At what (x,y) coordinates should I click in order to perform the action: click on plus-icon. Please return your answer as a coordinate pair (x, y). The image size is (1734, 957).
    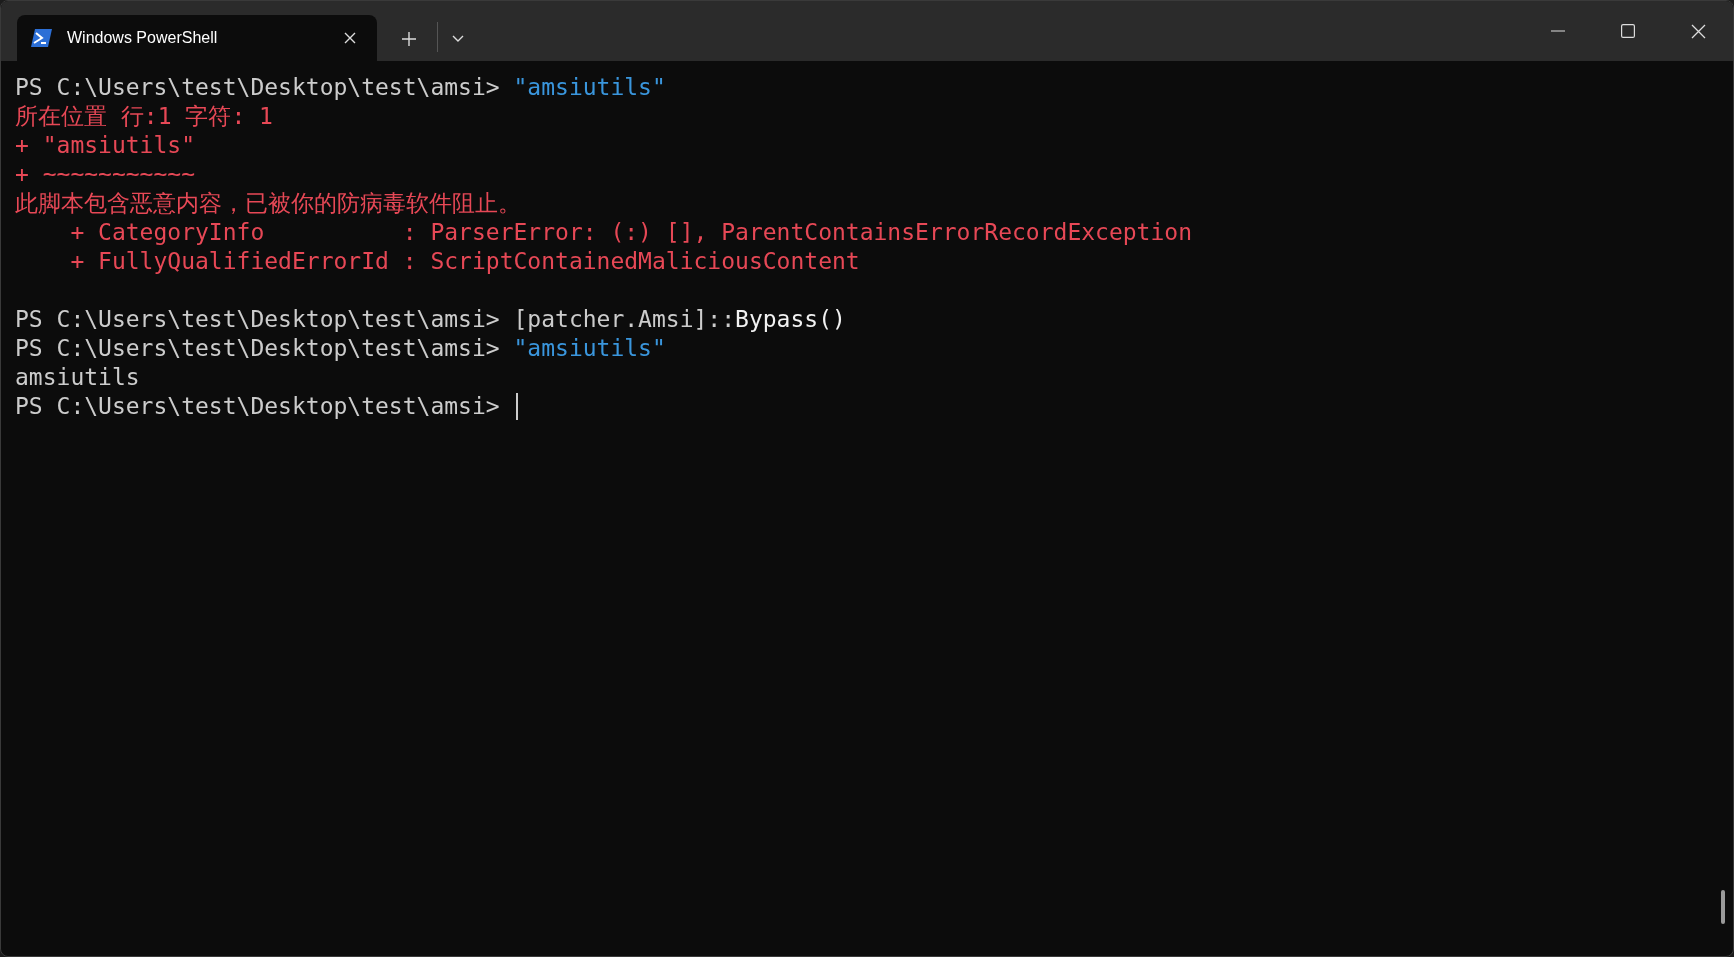
    Looking at the image, I should click on (409, 39).